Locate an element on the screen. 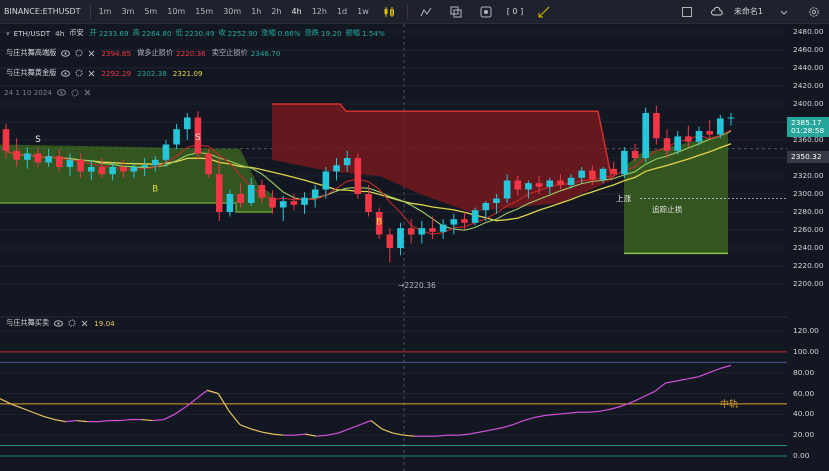 This screenshot has height=471, width=829. drawing-tool-icon is located at coordinates (544, 12).